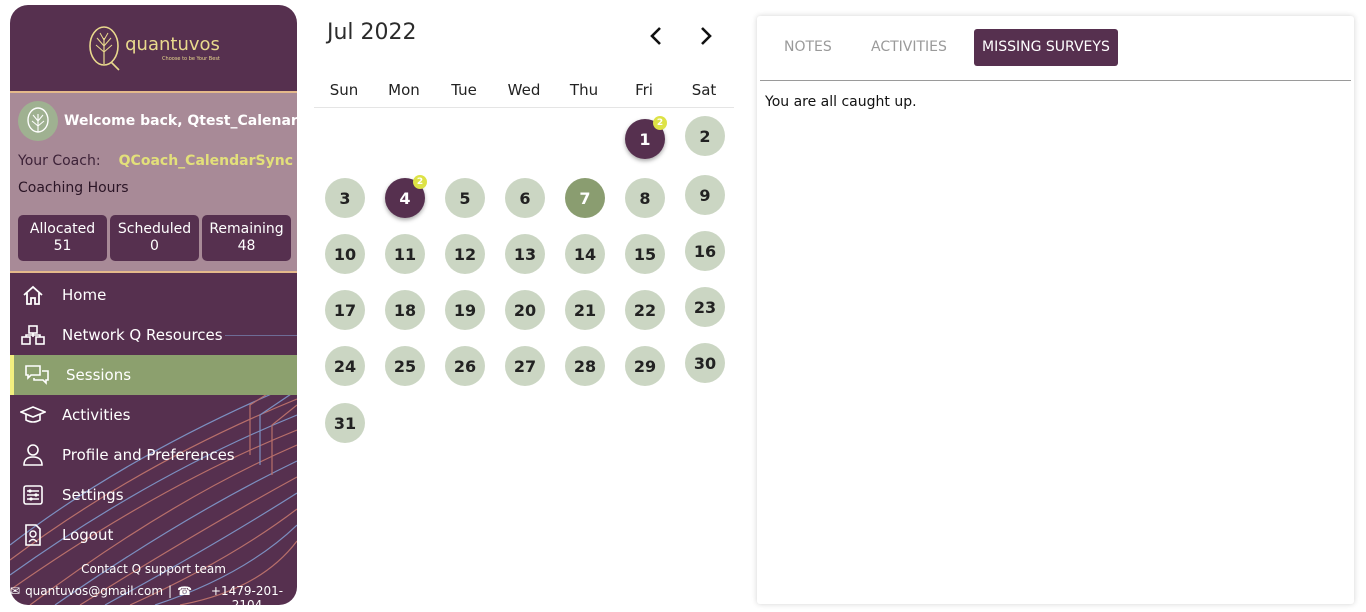 This screenshot has width=1366, height=612. What do you see at coordinates (62, 229) in the screenshot?
I see `hours-allocated-label: Allocated` at bounding box center [62, 229].